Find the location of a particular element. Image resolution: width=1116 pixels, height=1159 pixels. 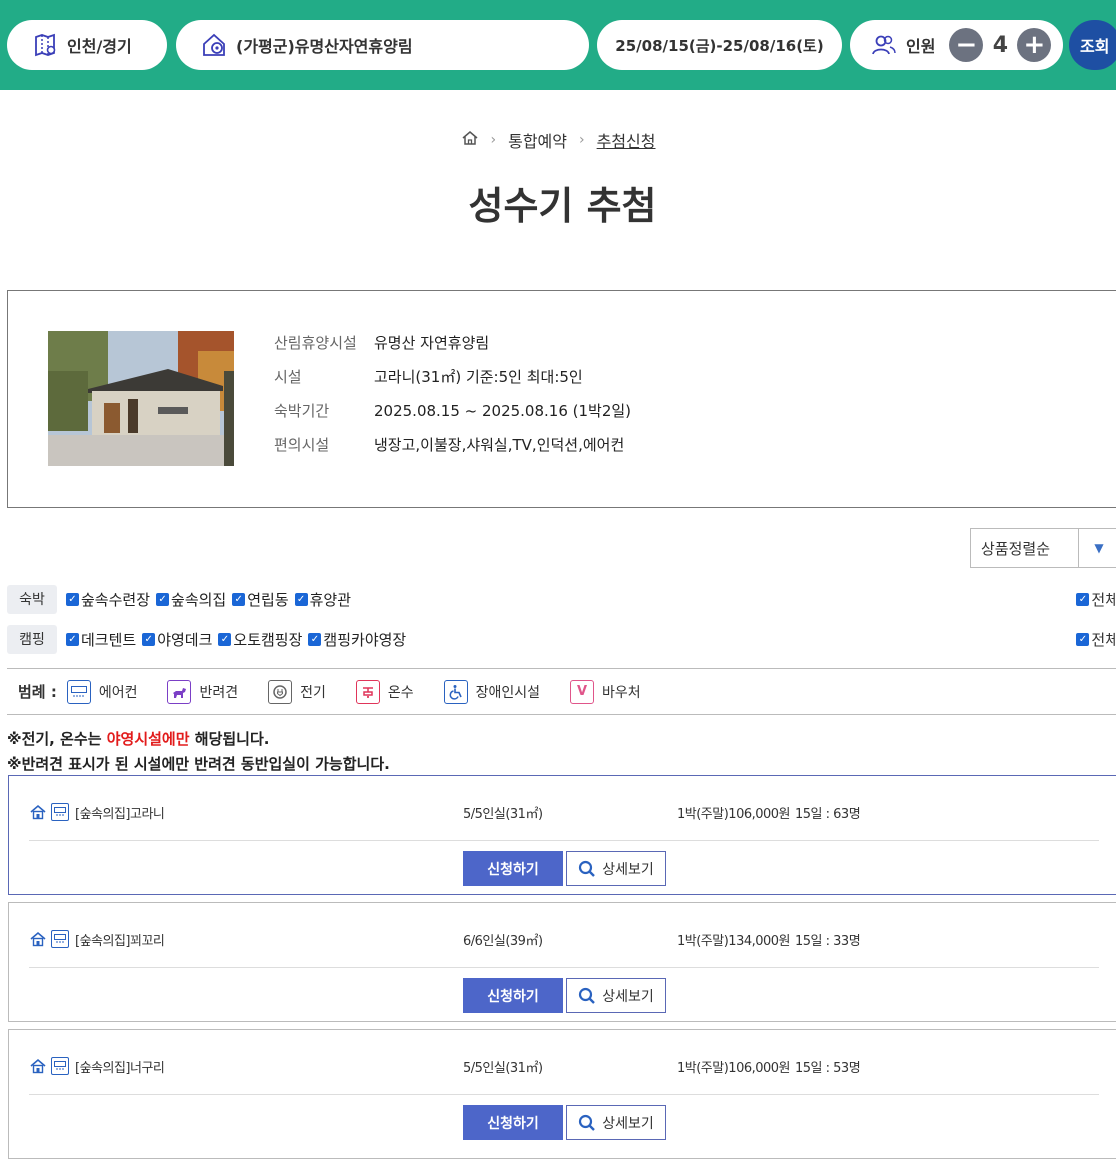

home-location-icon is located at coordinates (214, 45).